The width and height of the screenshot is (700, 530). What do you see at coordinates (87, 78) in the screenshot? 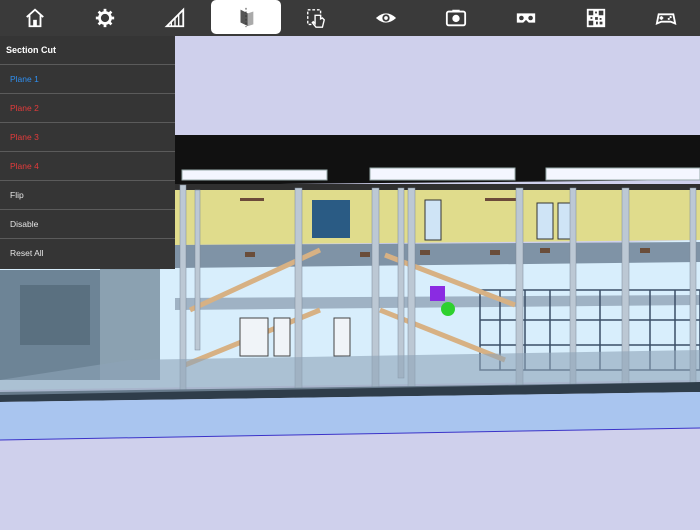
I see `menu-item-plane-1: Plane 1` at bounding box center [87, 78].